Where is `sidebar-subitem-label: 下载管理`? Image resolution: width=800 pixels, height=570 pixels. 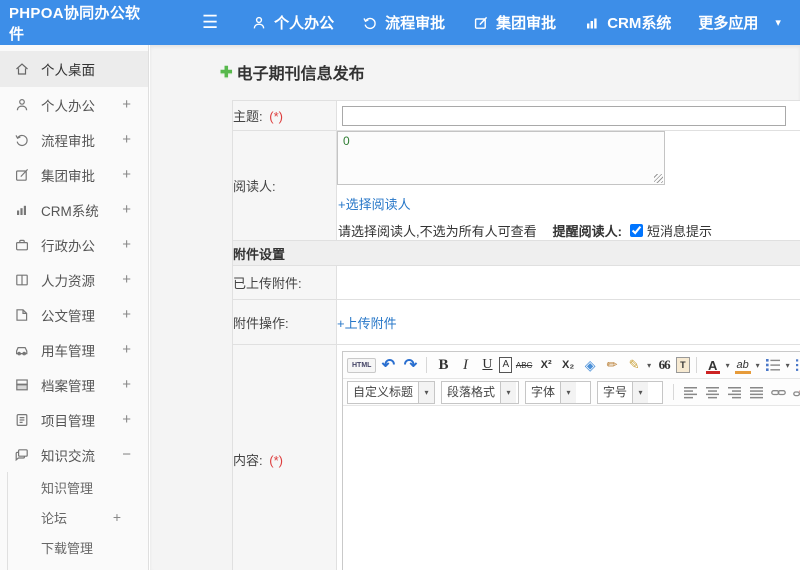
sidebar-subitem-label: 下载管理 is located at coordinates (67, 548).